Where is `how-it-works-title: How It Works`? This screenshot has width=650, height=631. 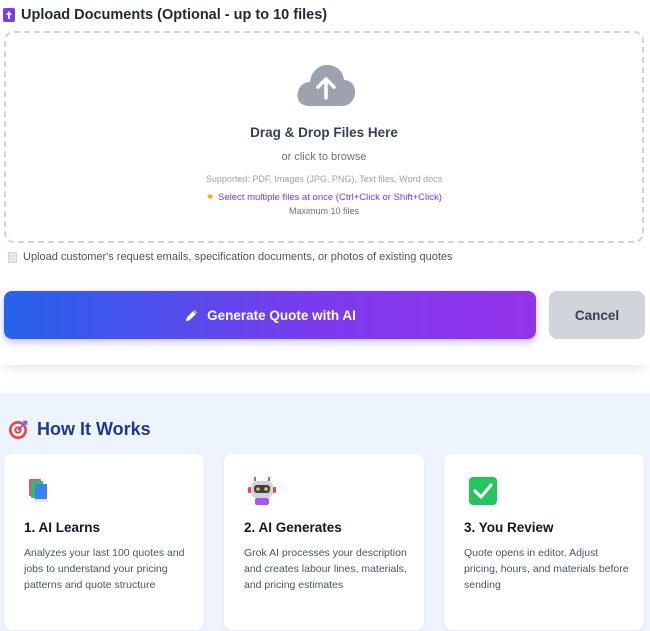 how-it-works-title: How It Works is located at coordinates (94, 429).